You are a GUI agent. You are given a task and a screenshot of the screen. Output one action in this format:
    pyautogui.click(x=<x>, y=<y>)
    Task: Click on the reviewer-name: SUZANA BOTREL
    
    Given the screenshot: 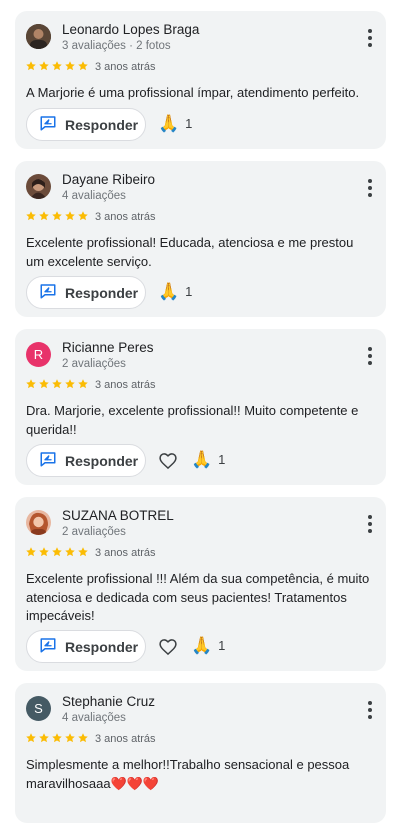 What is the action you would take?
    pyautogui.click(x=118, y=515)
    